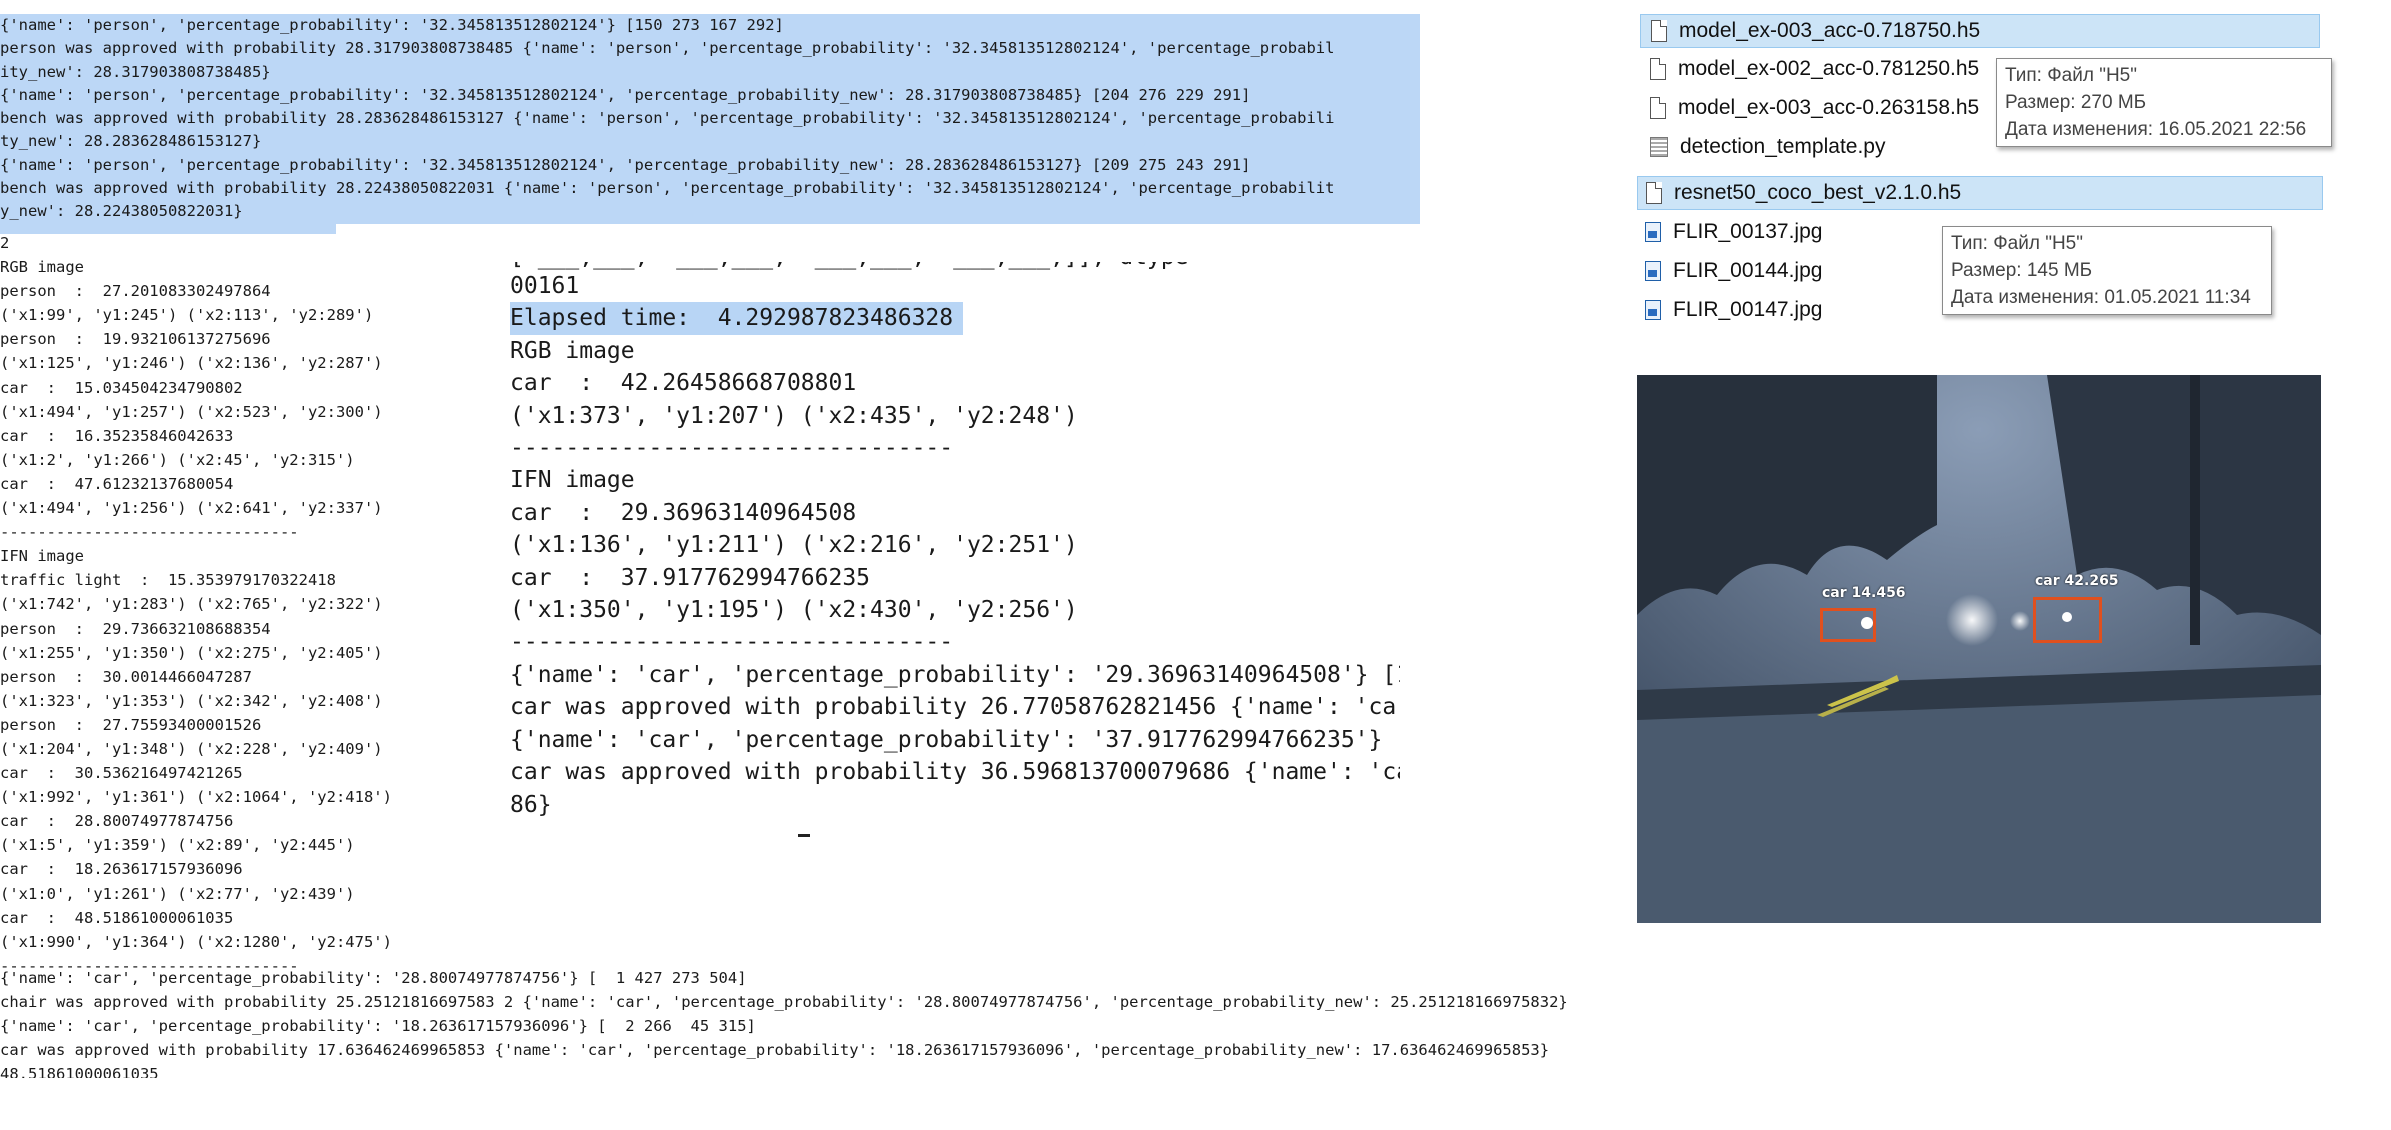 The height and width of the screenshot is (1130, 2391). What do you see at coordinates (2077, 581) in the screenshot?
I see `detection-label: car 42.265` at bounding box center [2077, 581].